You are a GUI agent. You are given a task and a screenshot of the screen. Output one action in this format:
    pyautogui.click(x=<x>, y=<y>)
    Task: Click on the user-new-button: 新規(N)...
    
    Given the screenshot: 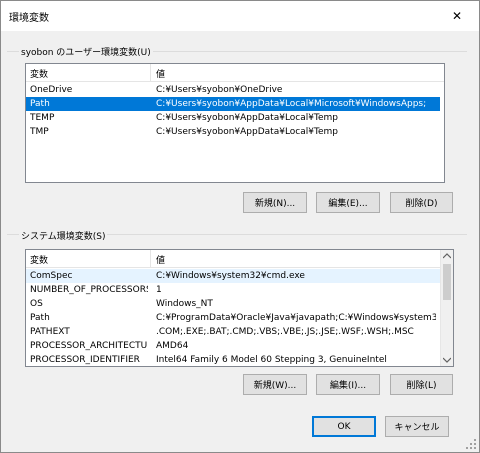 What is the action you would take?
    pyautogui.click(x=275, y=202)
    